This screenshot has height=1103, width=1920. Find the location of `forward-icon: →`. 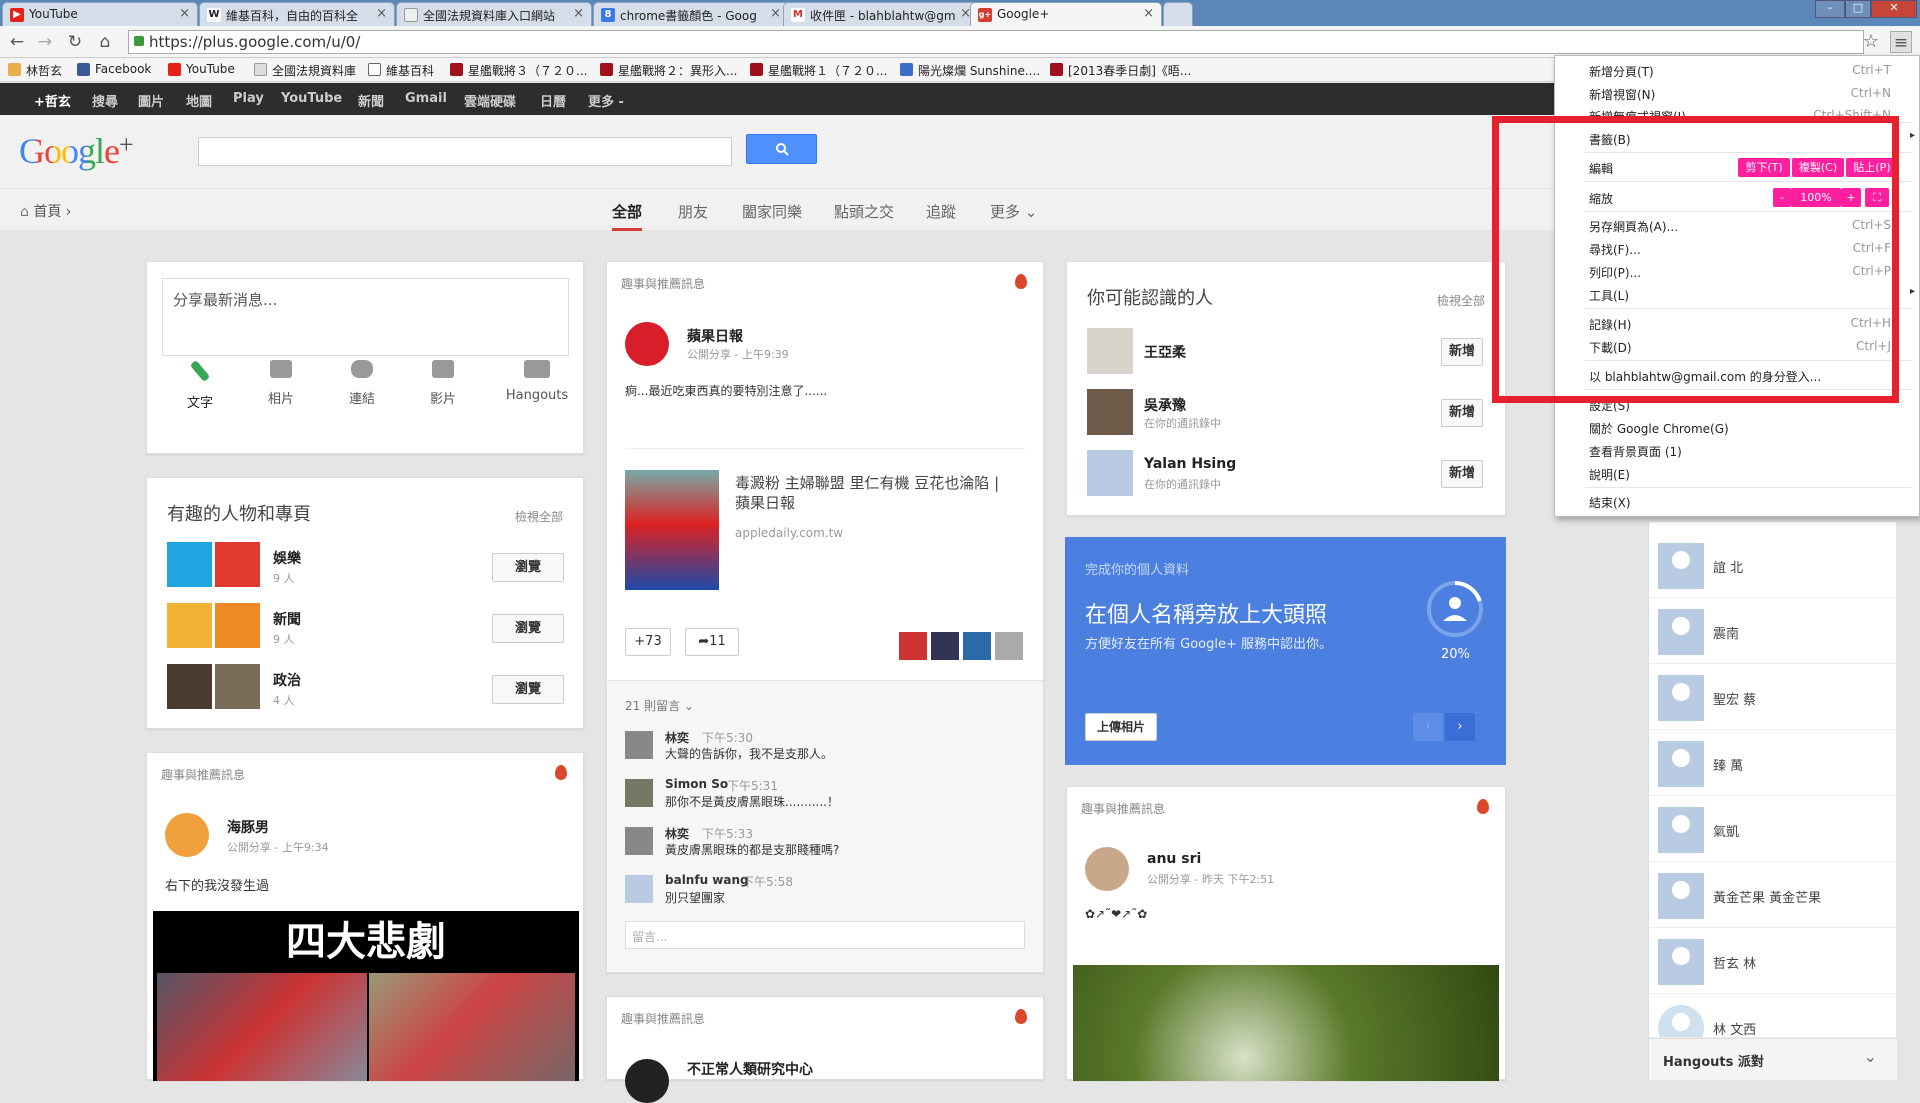

forward-icon: → is located at coordinates (45, 42).